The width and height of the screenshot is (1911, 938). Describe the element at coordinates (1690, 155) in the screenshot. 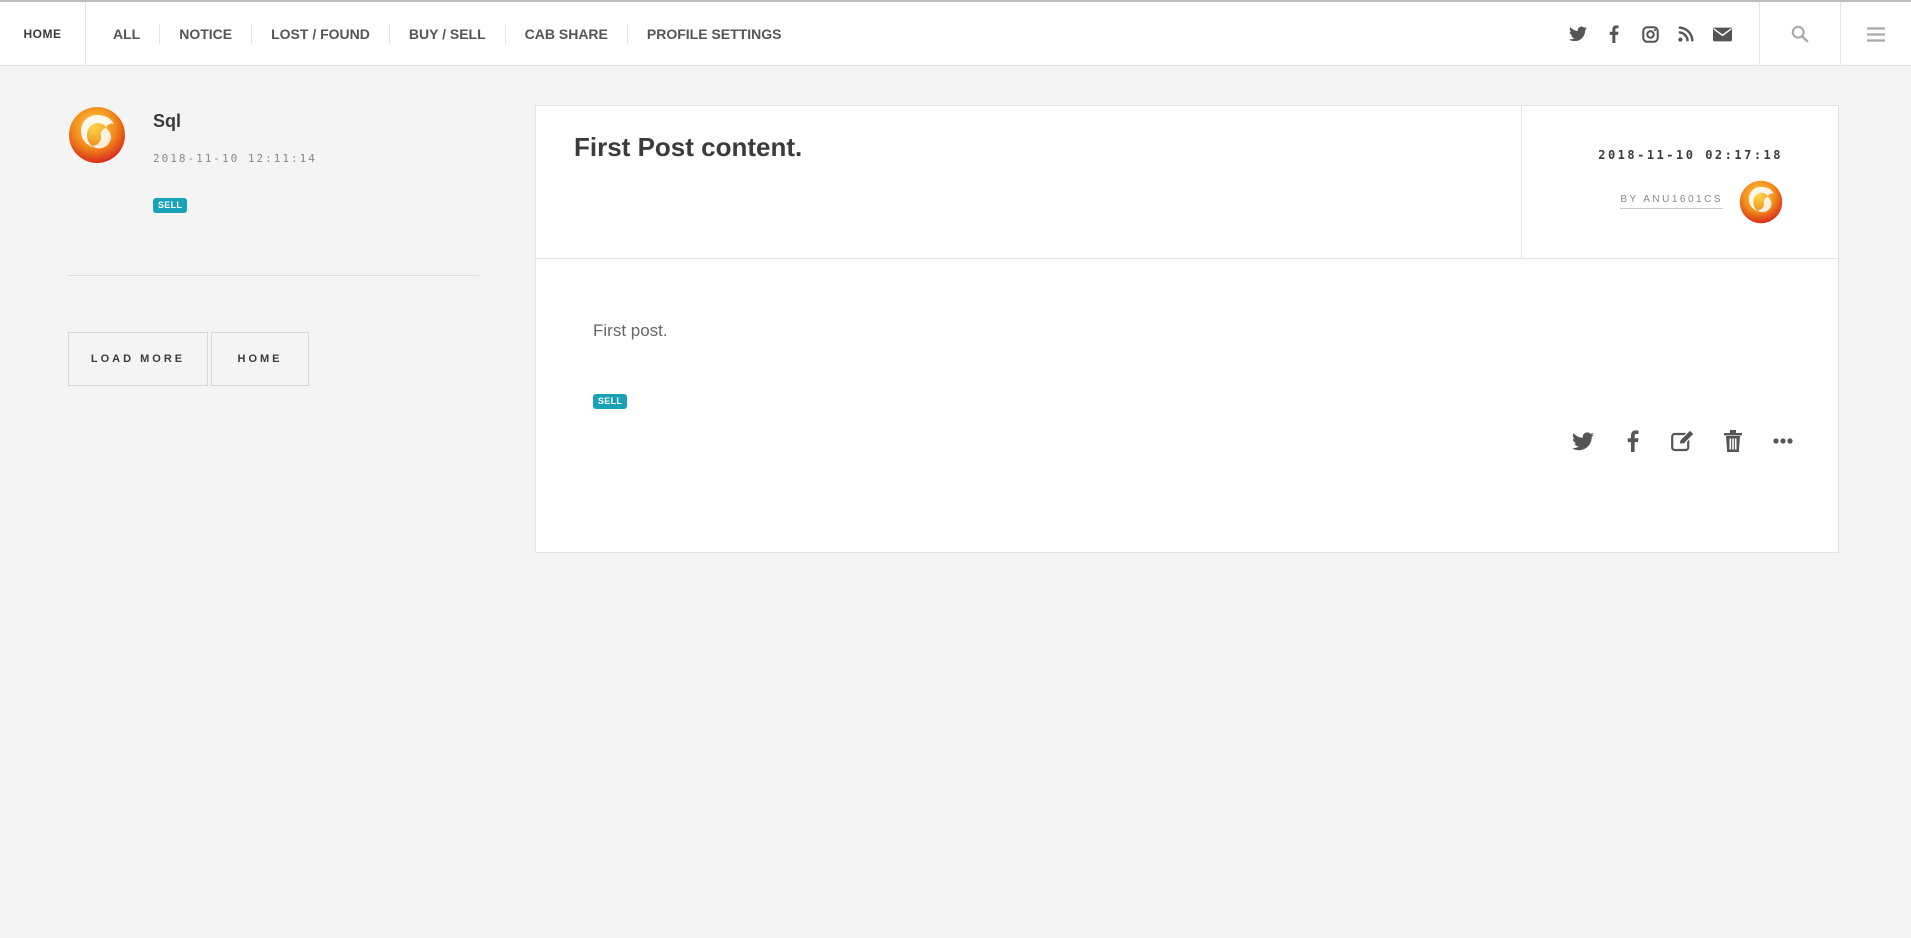

I see `post-date: 2018-11-10 02:17:18` at that location.